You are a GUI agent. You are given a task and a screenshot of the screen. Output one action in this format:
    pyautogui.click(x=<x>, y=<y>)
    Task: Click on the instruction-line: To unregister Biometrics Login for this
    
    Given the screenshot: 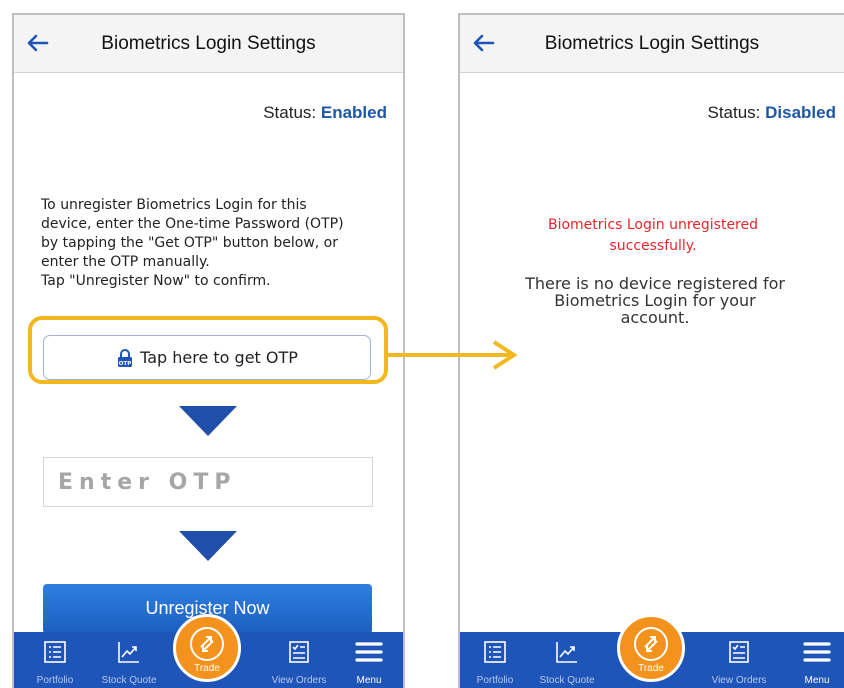 What is the action you would take?
    pyautogui.click(x=174, y=205)
    